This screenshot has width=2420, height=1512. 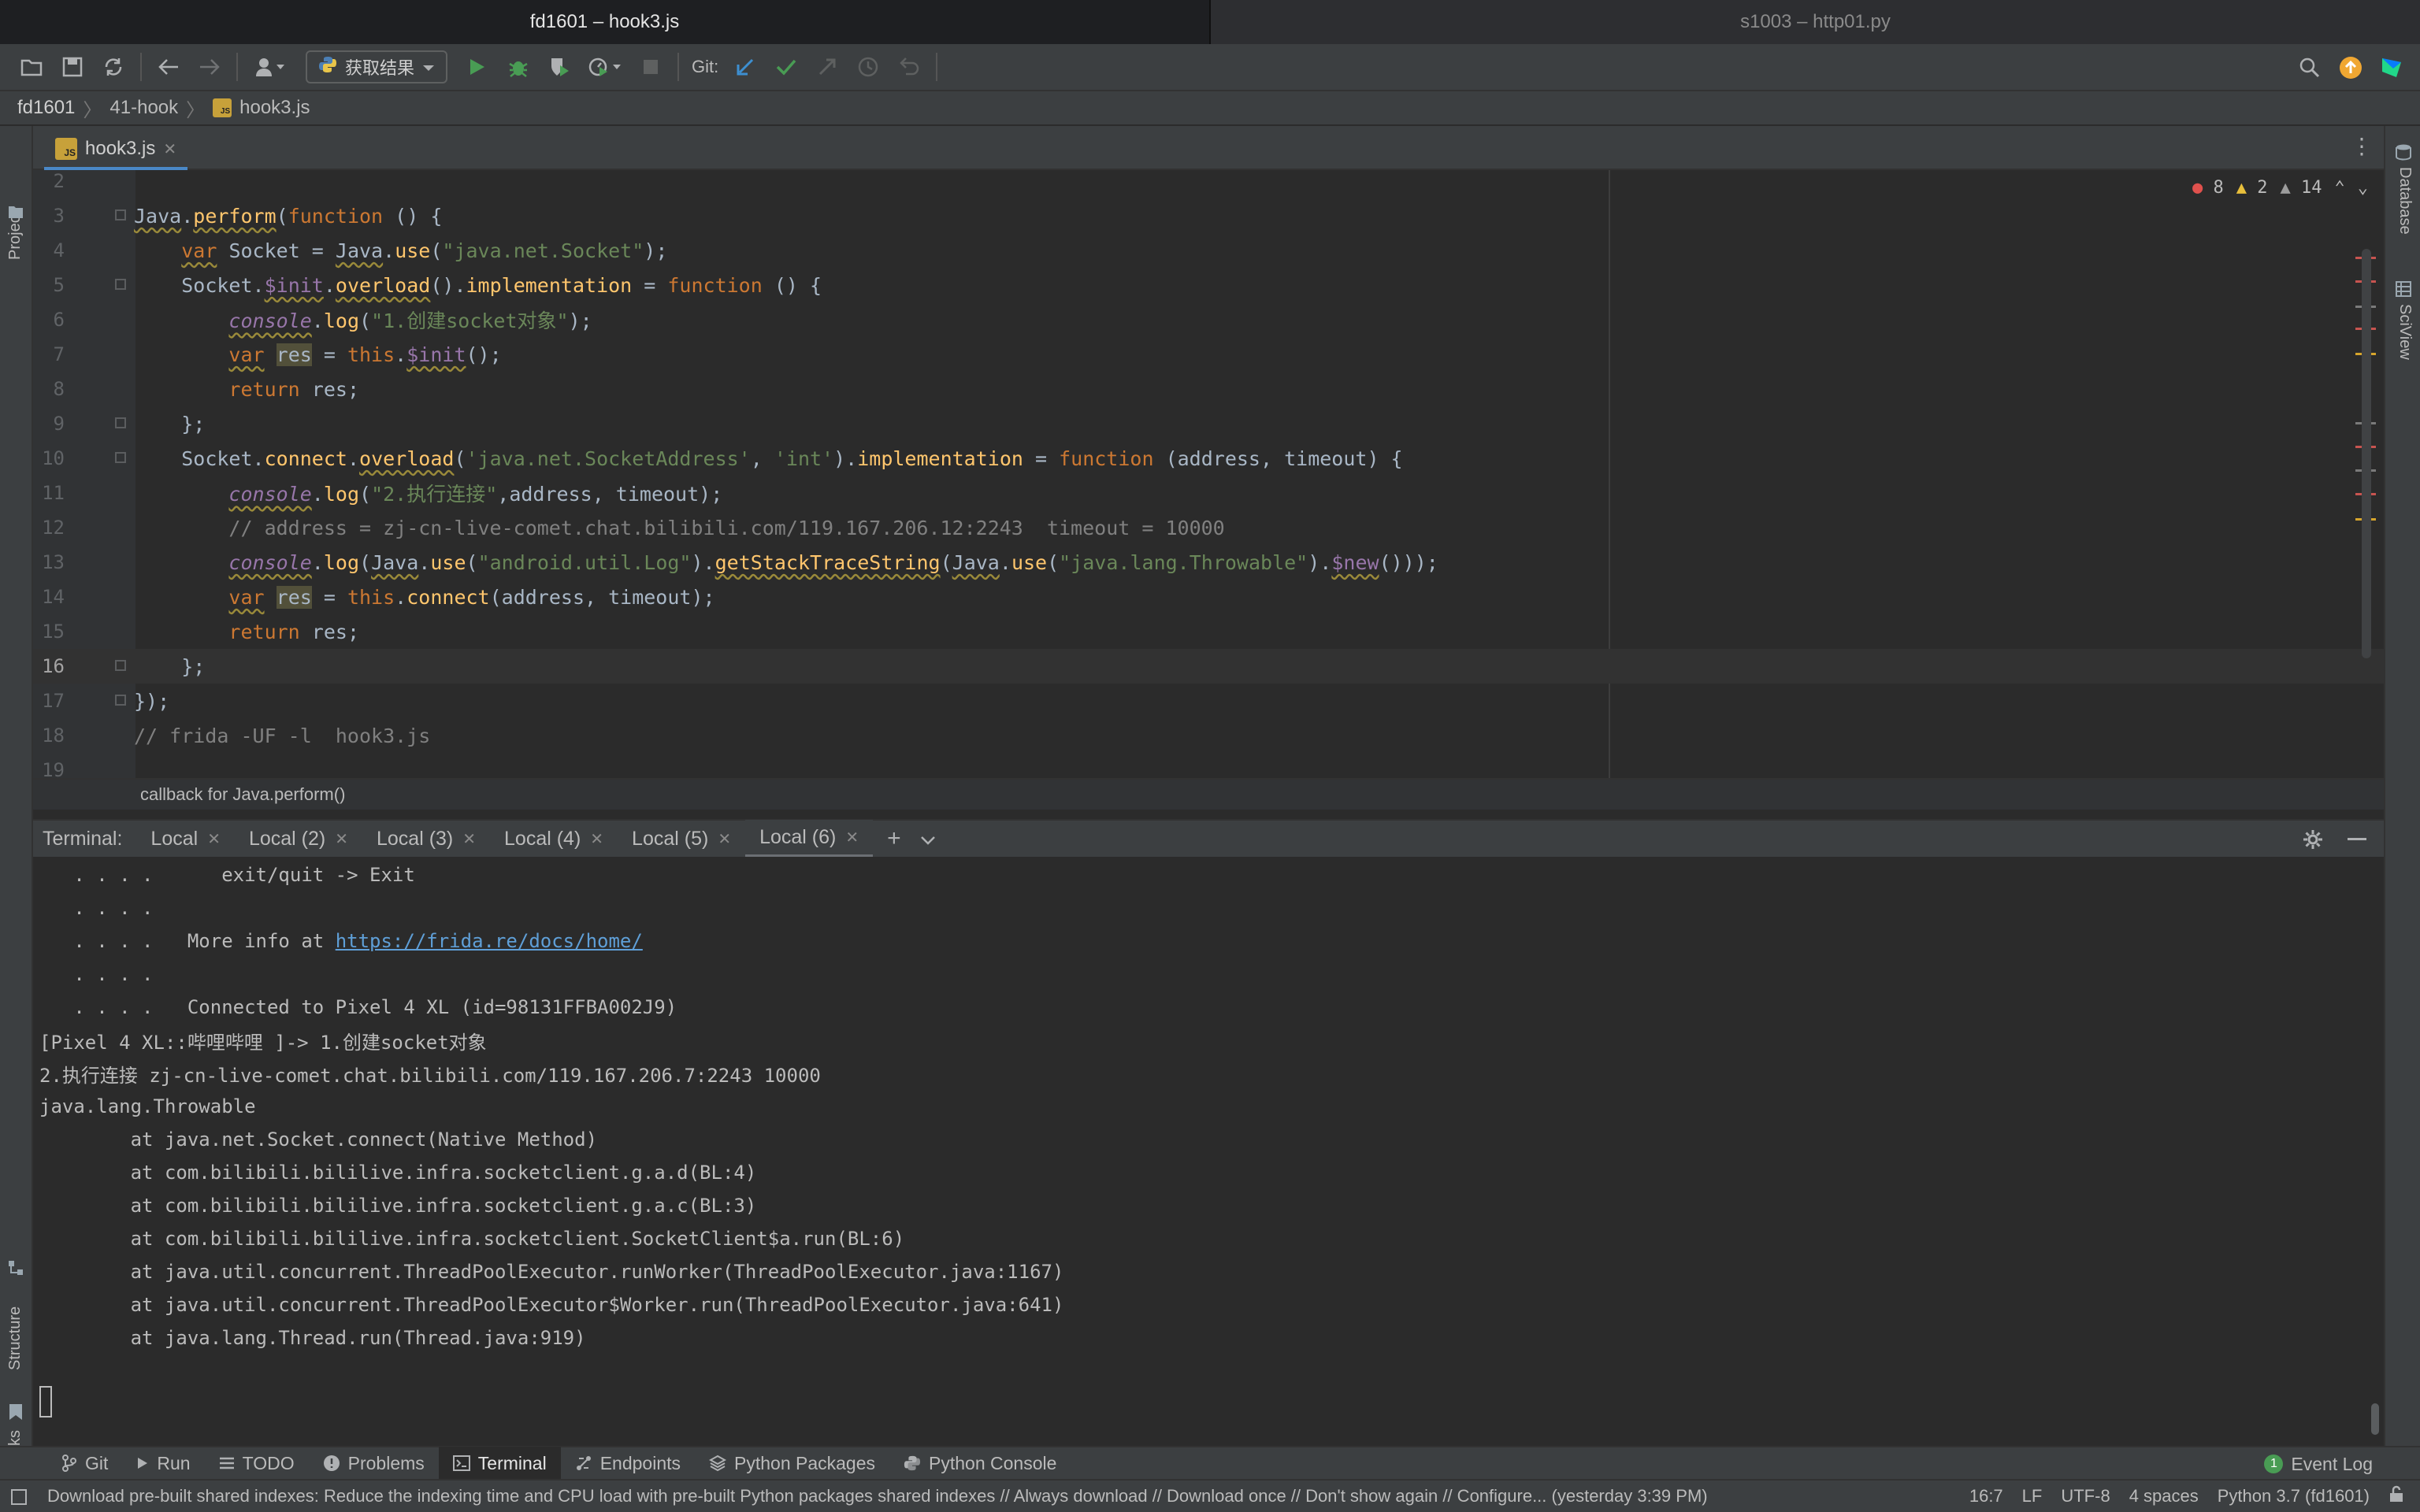 What do you see at coordinates (2357, 839) in the screenshot?
I see `minimize-icon` at bounding box center [2357, 839].